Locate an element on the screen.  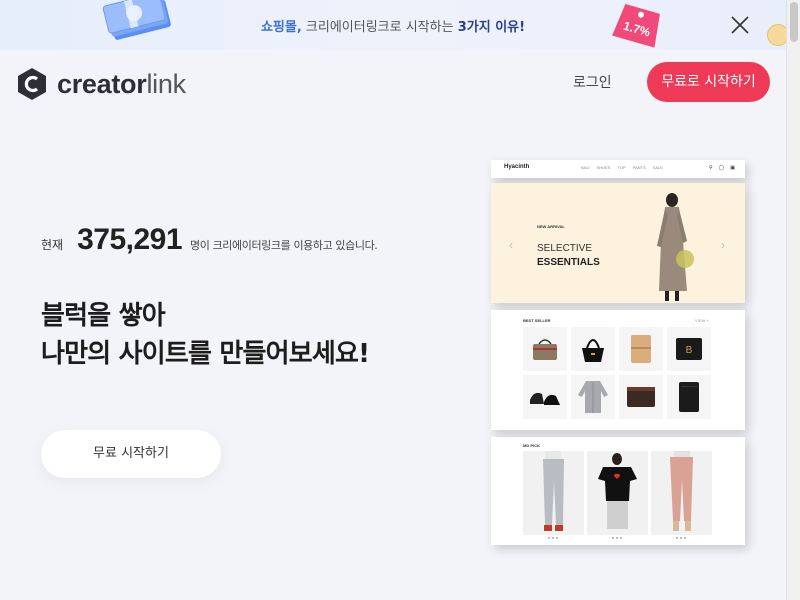
user-icon: ◯ is located at coordinates (721, 168).